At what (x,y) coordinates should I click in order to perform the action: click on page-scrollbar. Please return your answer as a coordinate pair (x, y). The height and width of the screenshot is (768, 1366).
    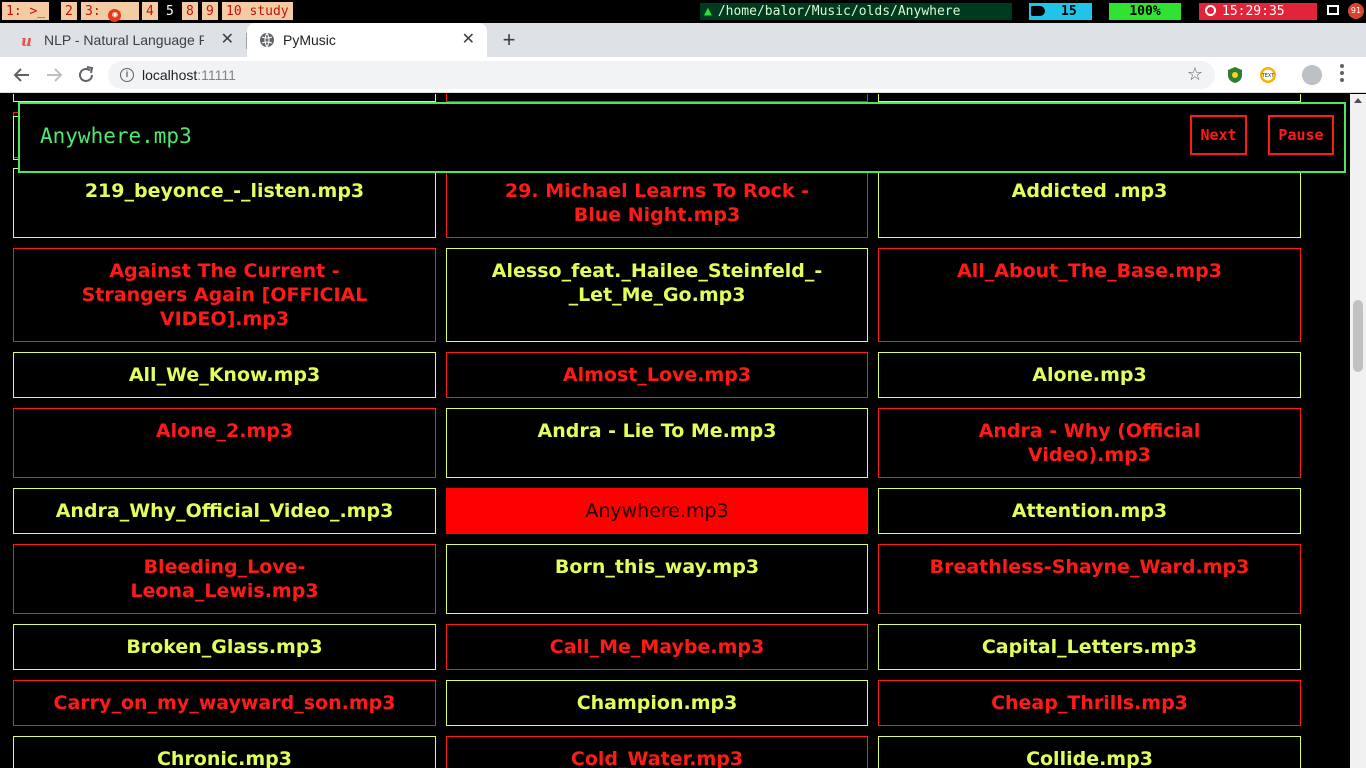
    Looking at the image, I should click on (1358, 431).